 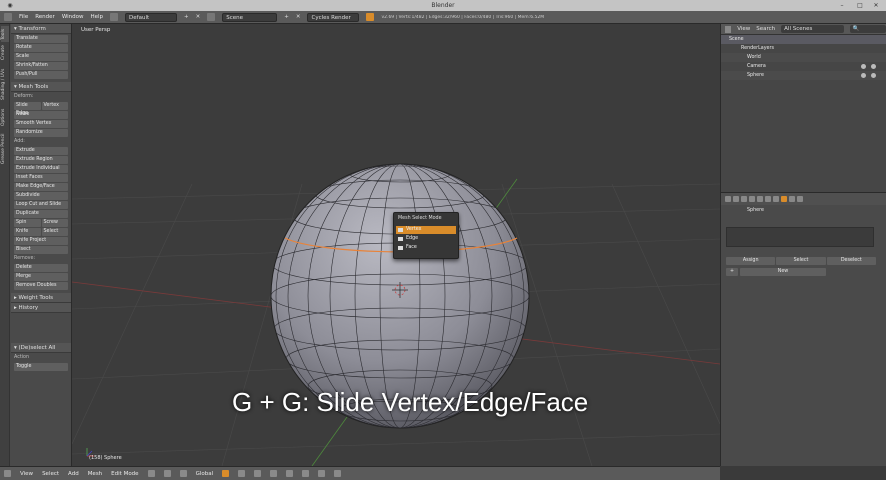 What do you see at coordinates (167, 473) in the screenshot?
I see `pivot-point-icon` at bounding box center [167, 473].